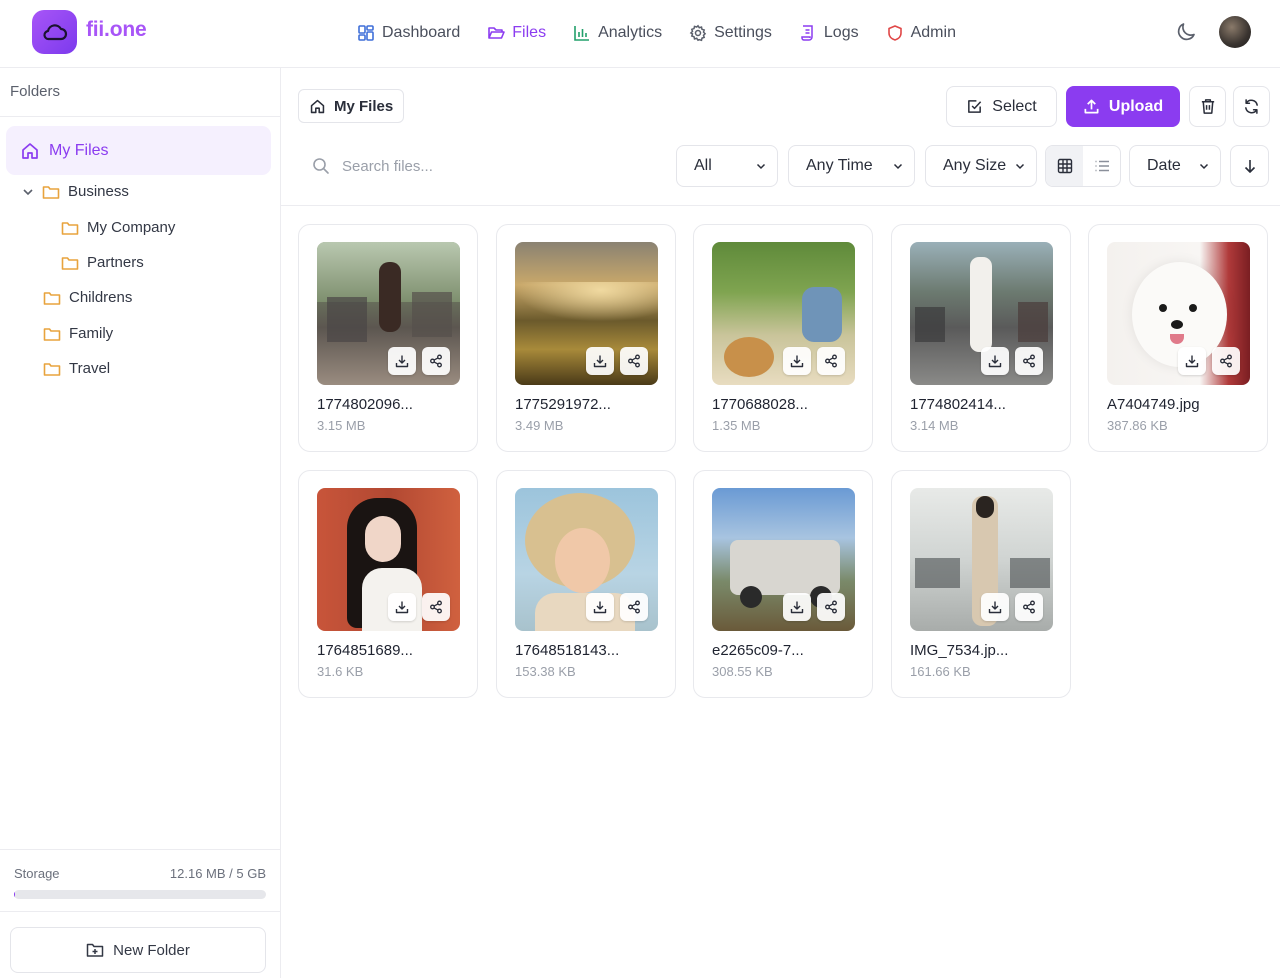  Describe the element at coordinates (351, 106) in the screenshot. I see `breadcrumb: My Files` at that location.